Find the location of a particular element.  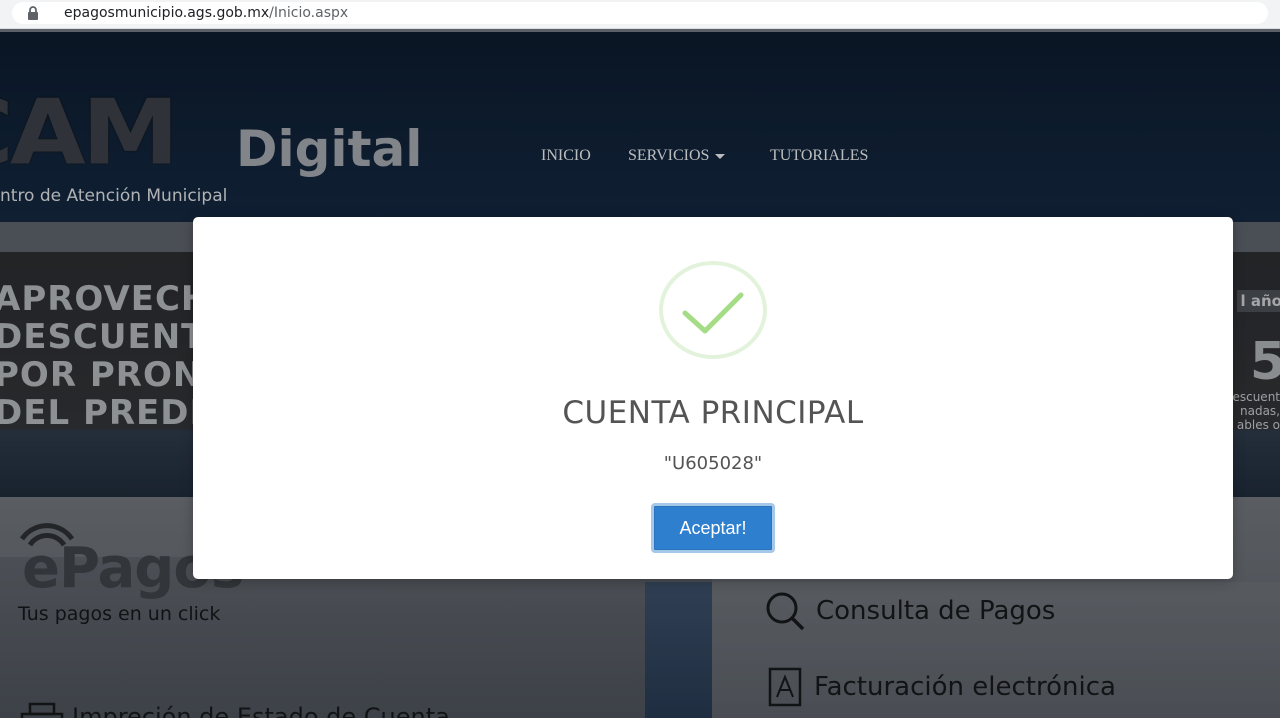

lock-icon is located at coordinates (33, 13).